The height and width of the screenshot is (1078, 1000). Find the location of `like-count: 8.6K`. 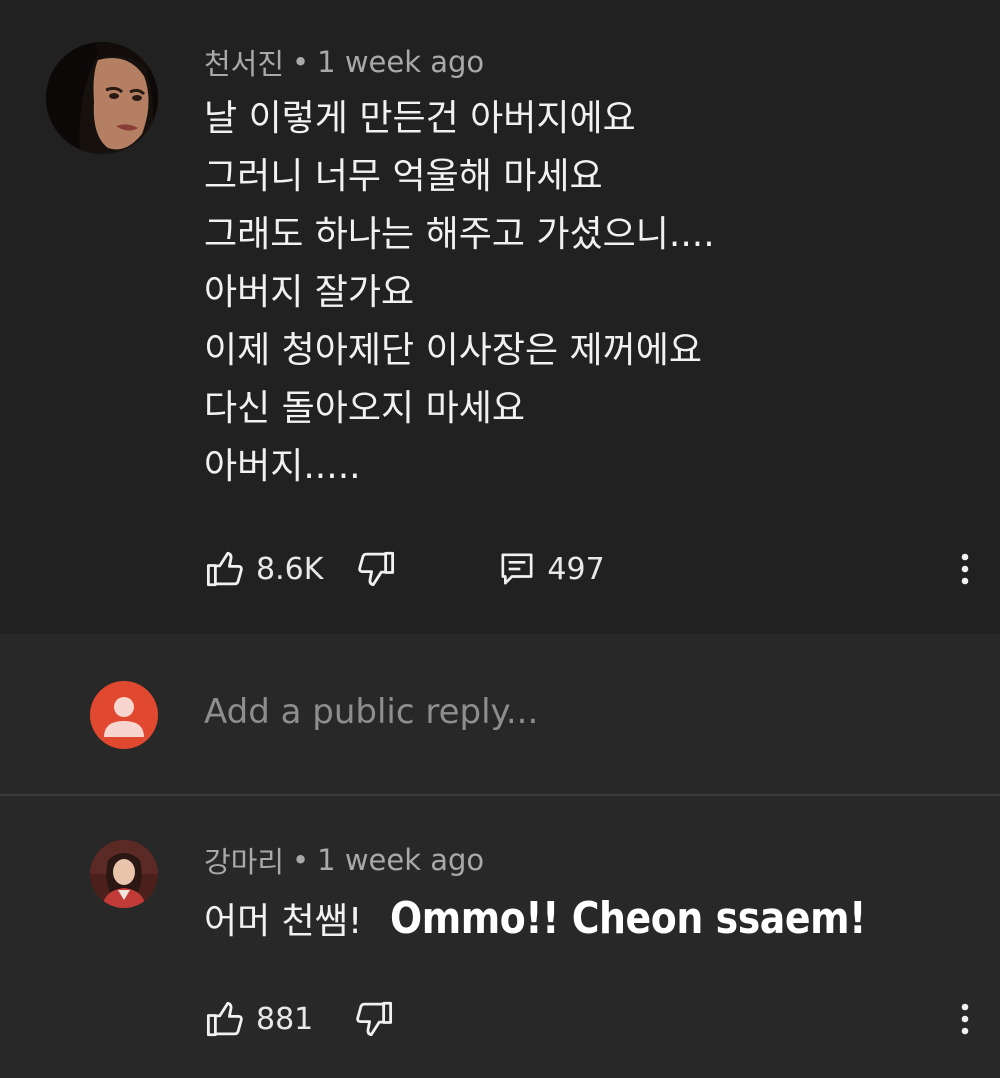

like-count: 8.6K is located at coordinates (290, 569).